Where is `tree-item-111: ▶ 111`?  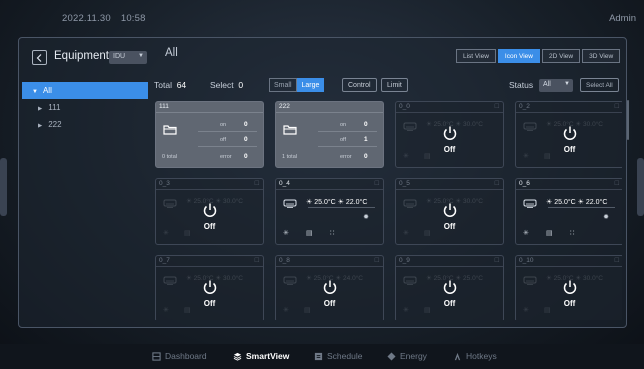 tree-item-111: ▶ 111 is located at coordinates (85, 107).